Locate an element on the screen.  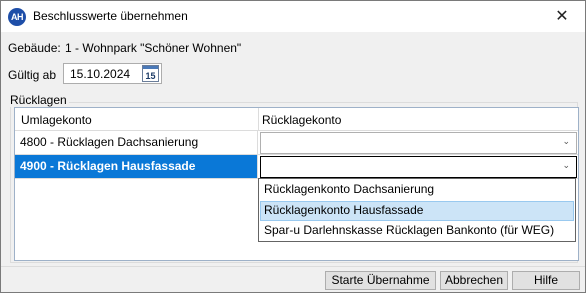
start-import-button: Starte Übernahme is located at coordinates (380, 280).